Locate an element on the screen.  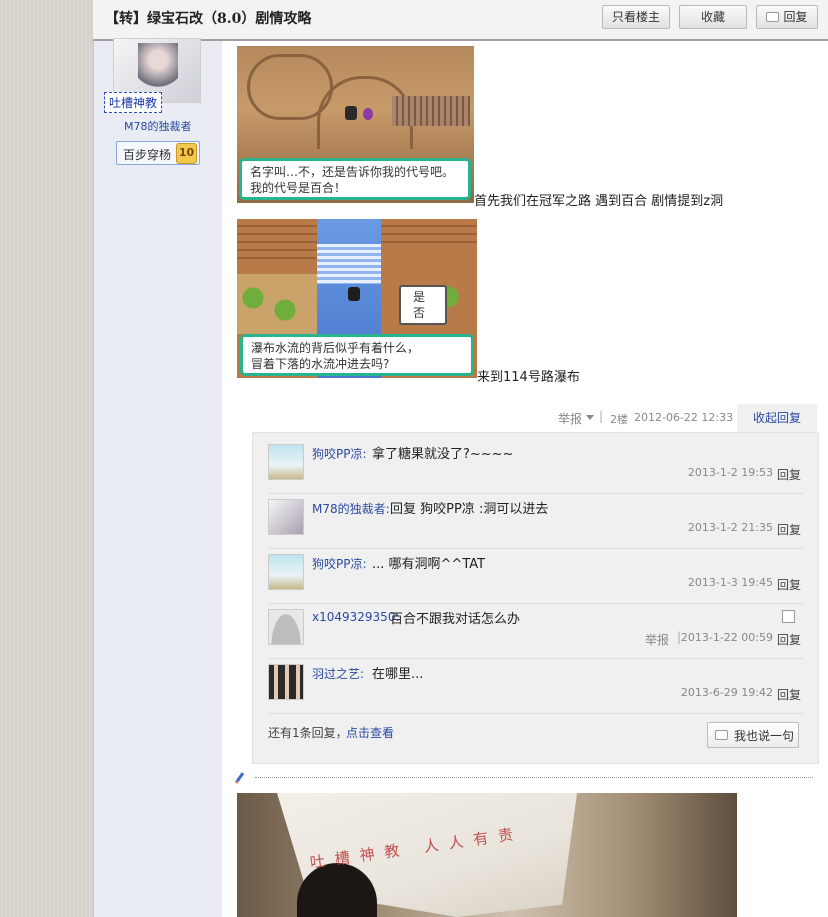
reply-time: 2013-1-2 19:53 is located at coordinates (730, 472).